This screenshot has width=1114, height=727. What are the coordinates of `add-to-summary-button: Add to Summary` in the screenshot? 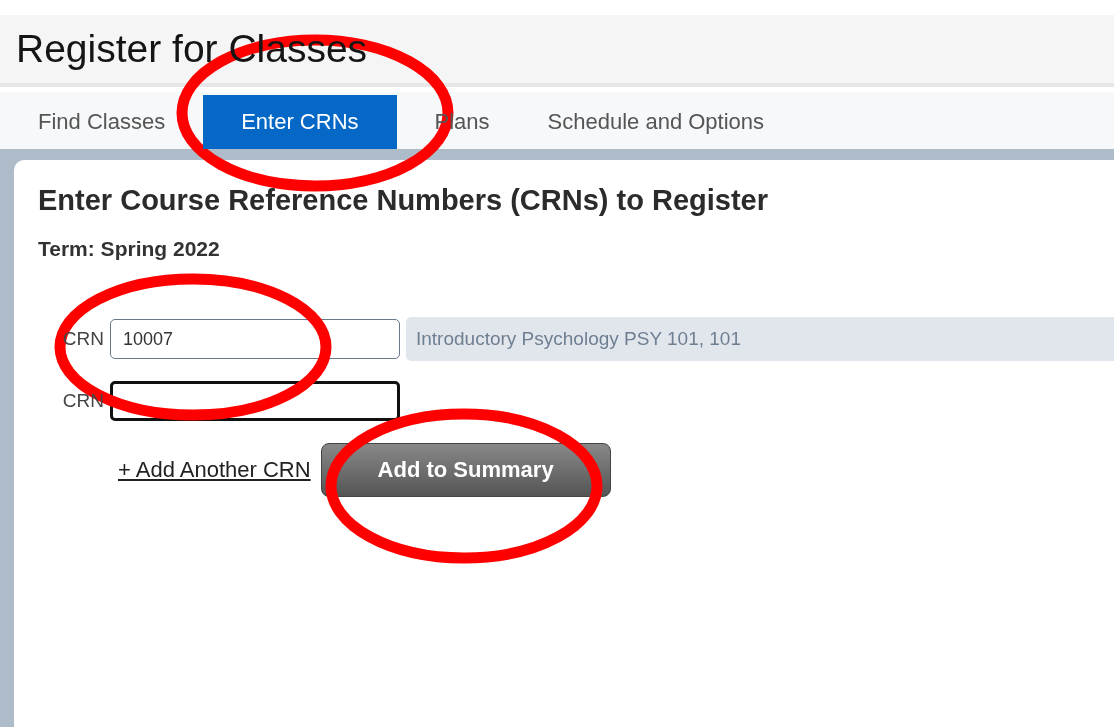 It's located at (465, 470).